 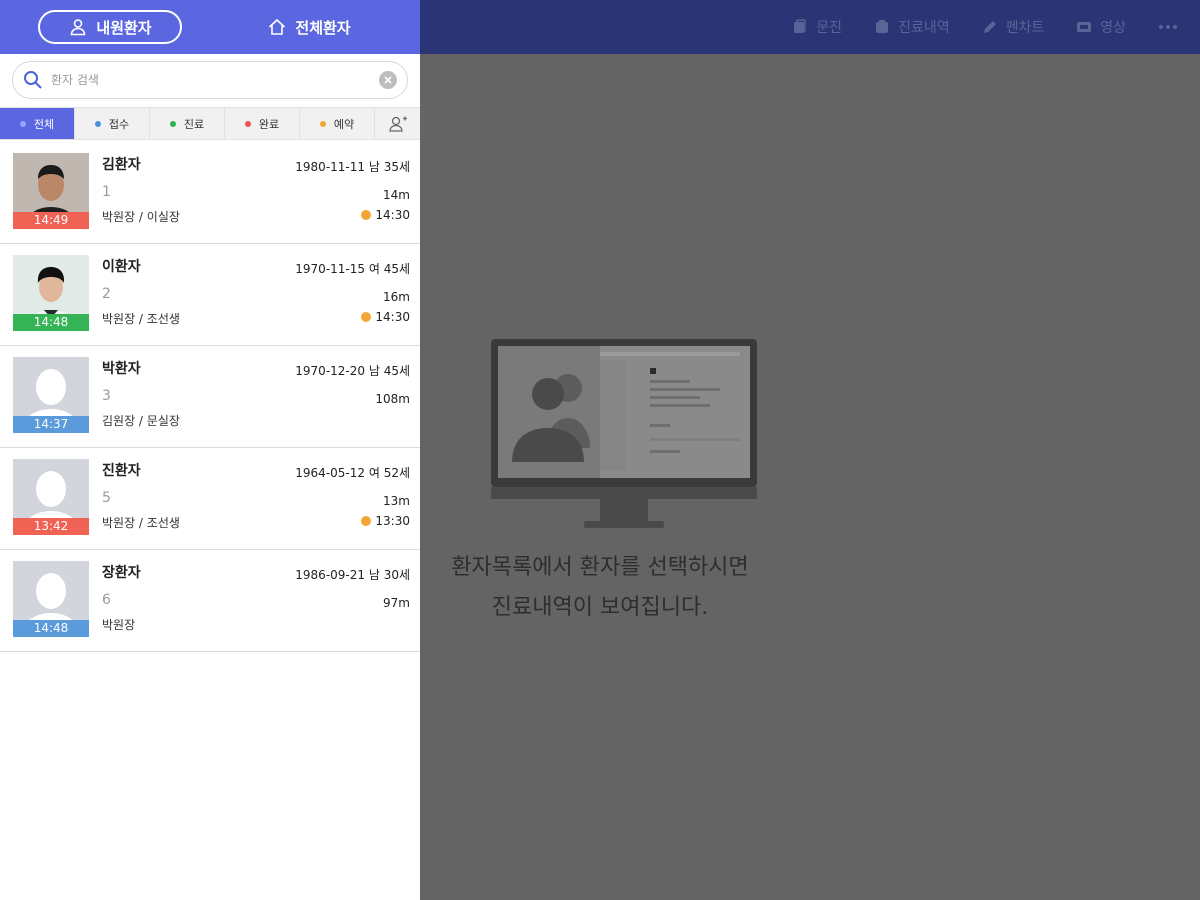 What do you see at coordinates (51, 526) in the screenshot?
I see `arrival-time: 13:42` at bounding box center [51, 526].